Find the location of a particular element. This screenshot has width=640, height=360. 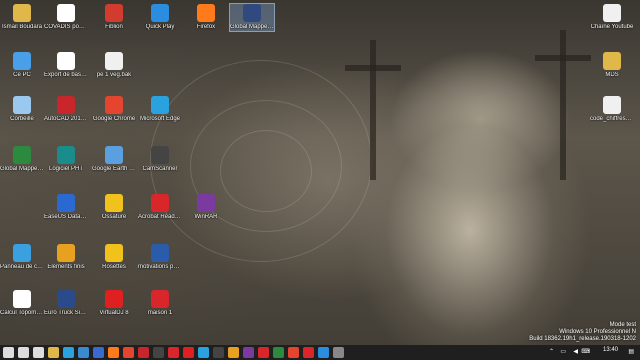

clock: 13:40 is located at coordinates (610, 350).